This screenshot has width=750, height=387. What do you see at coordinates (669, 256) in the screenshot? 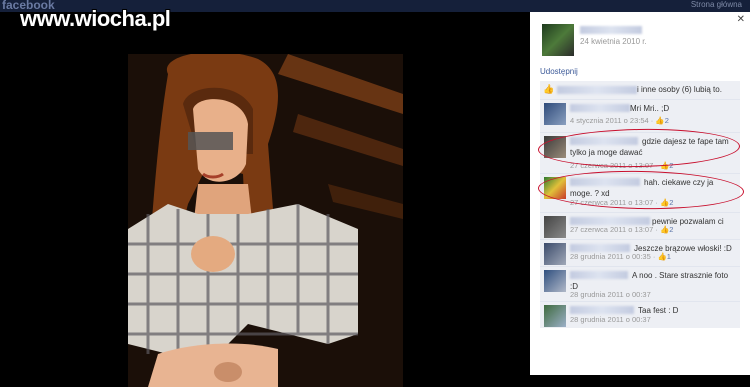
I see `comment-like-count: 1` at bounding box center [669, 256].